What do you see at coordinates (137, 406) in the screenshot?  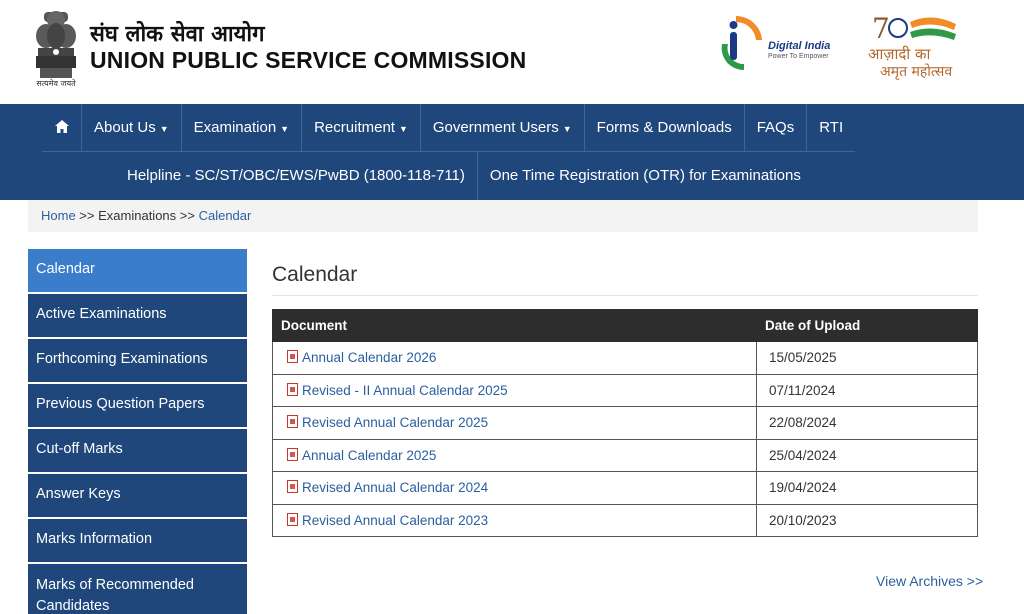 I see `sidebar-item-previous-question-papers: Previous Question Papers` at bounding box center [137, 406].